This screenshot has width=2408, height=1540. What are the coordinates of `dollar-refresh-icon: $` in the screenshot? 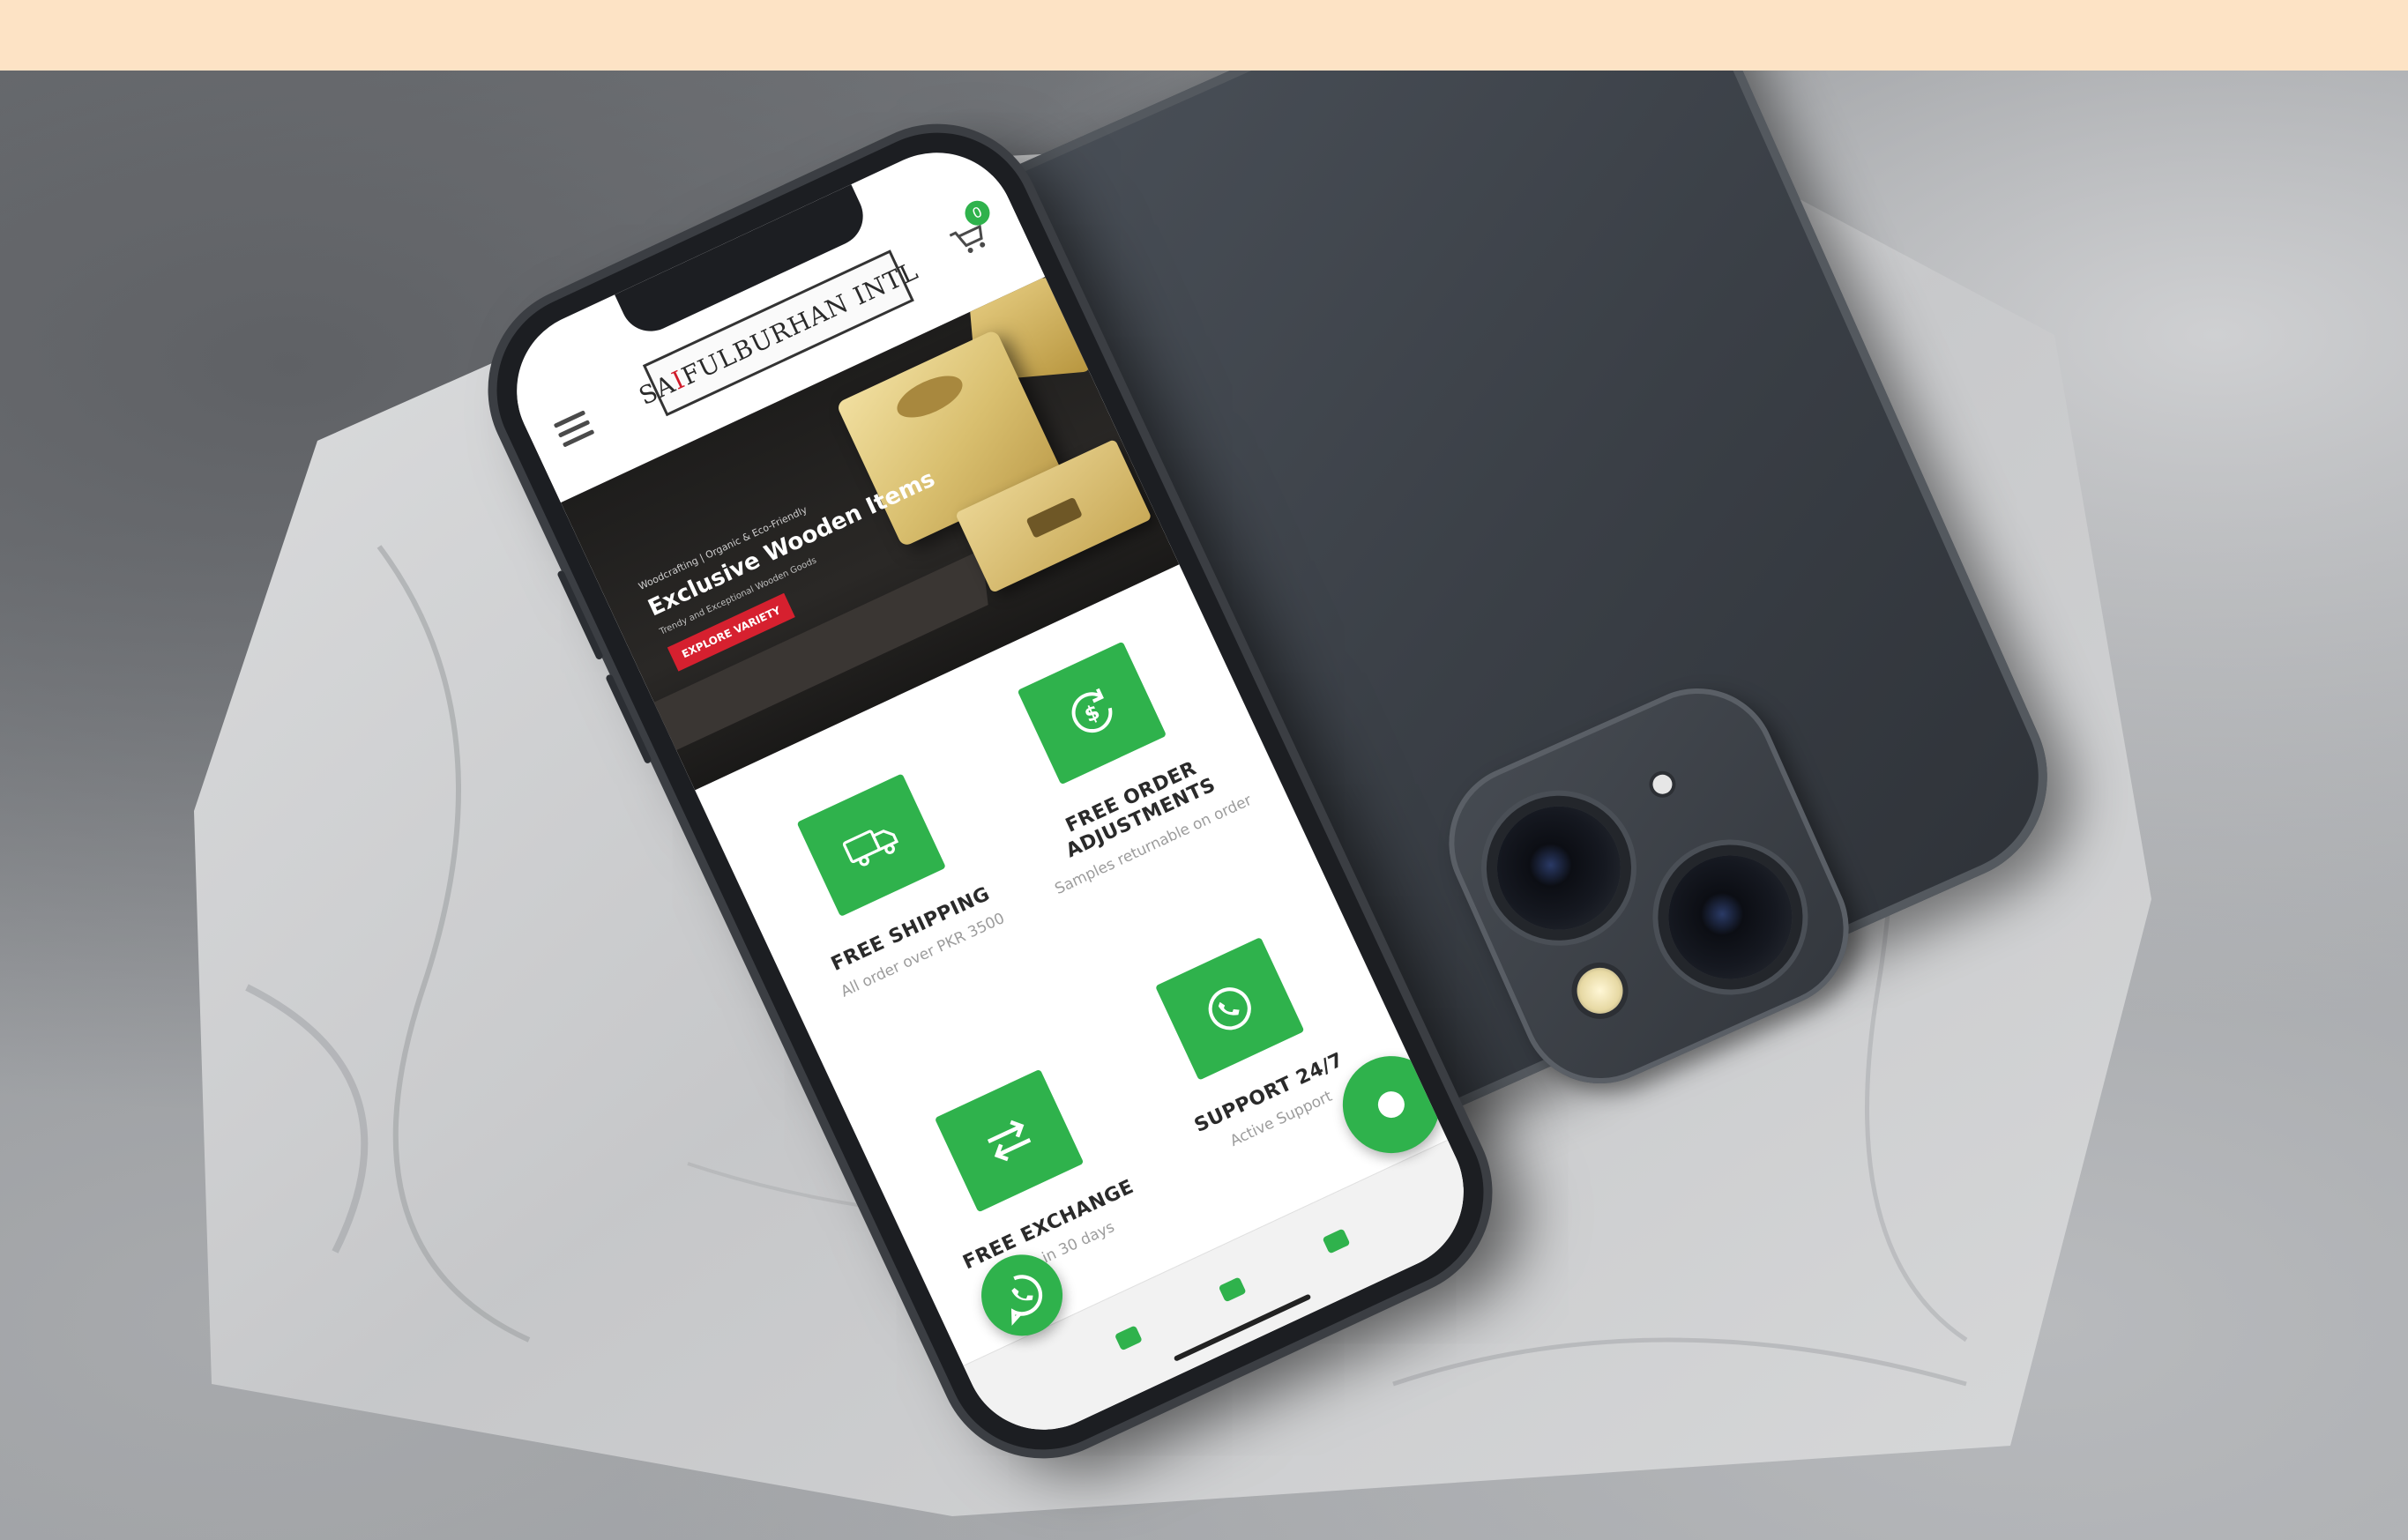 It's located at (1092, 713).